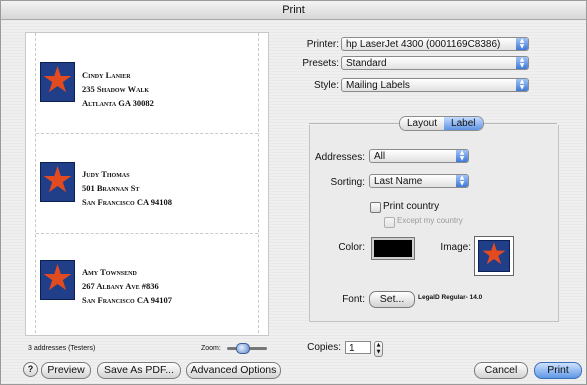  Describe the element at coordinates (463, 123) in the screenshot. I see `tab-label: Label` at that location.